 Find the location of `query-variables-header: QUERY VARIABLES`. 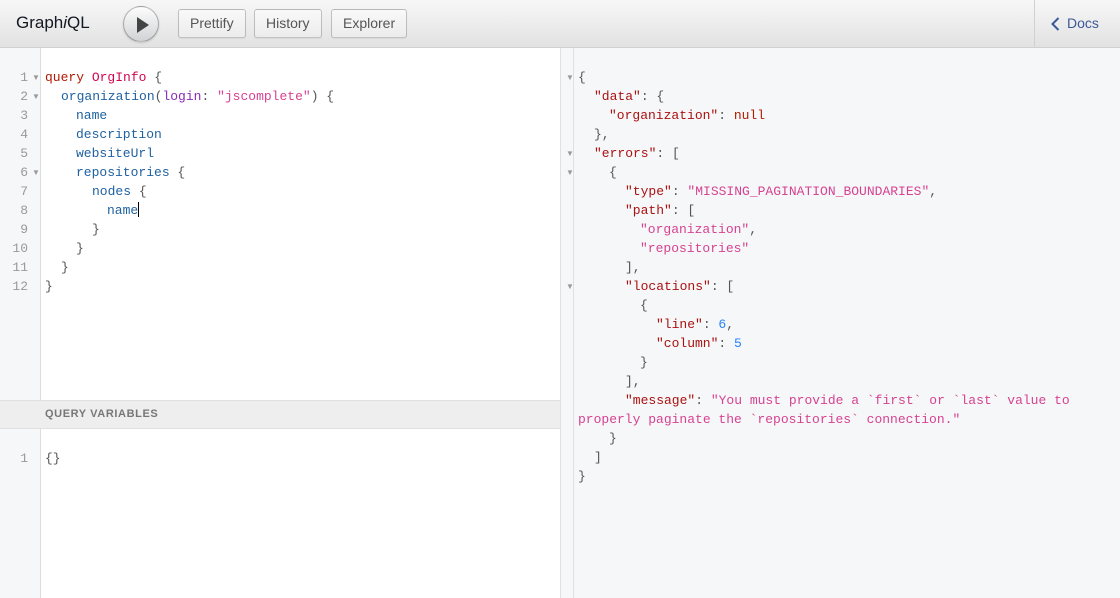

query-variables-header: QUERY VARIABLES is located at coordinates (280, 414).